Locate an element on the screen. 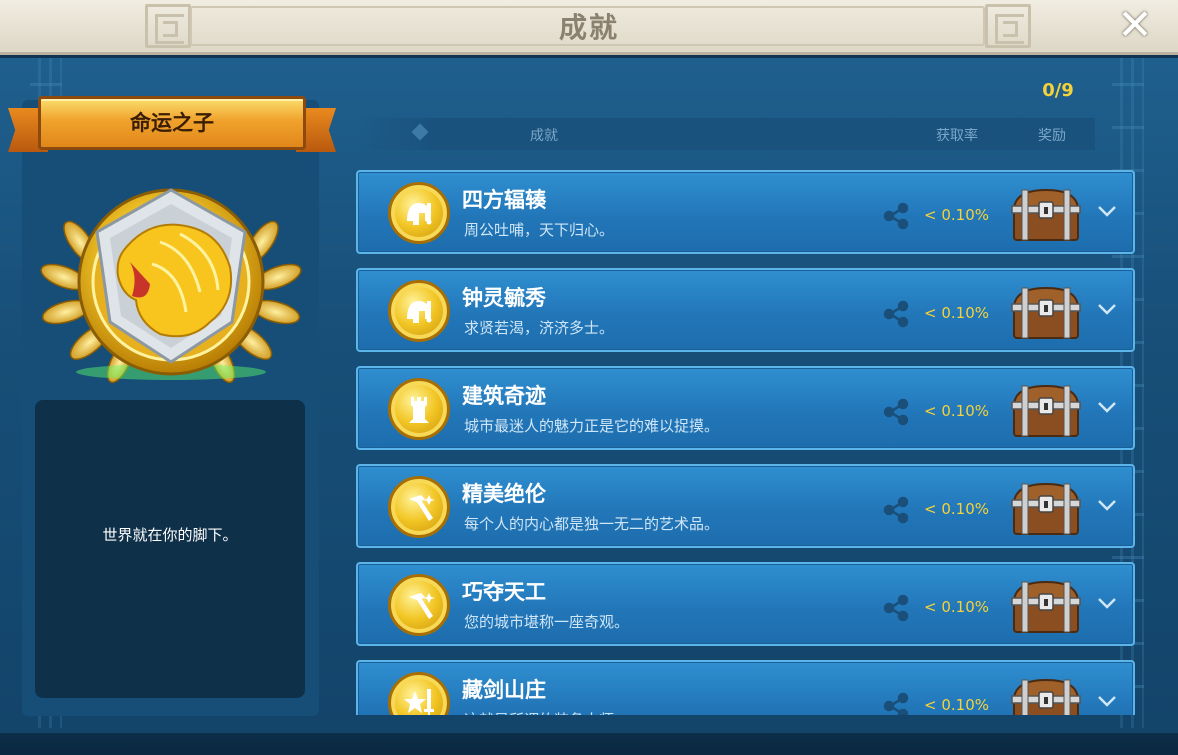  tower-icon is located at coordinates (419, 410).